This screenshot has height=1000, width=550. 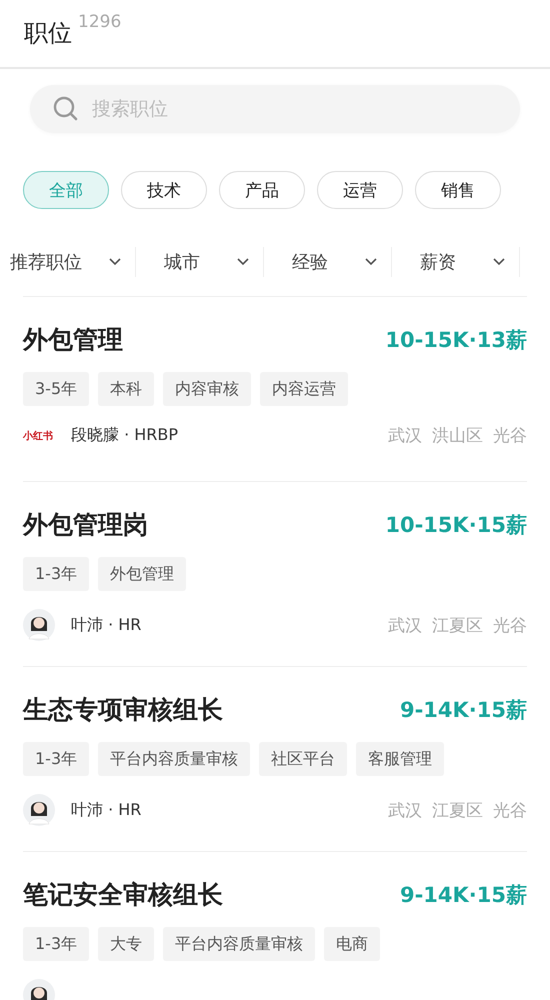 What do you see at coordinates (458, 190) in the screenshot?
I see `category-chip: 销售` at bounding box center [458, 190].